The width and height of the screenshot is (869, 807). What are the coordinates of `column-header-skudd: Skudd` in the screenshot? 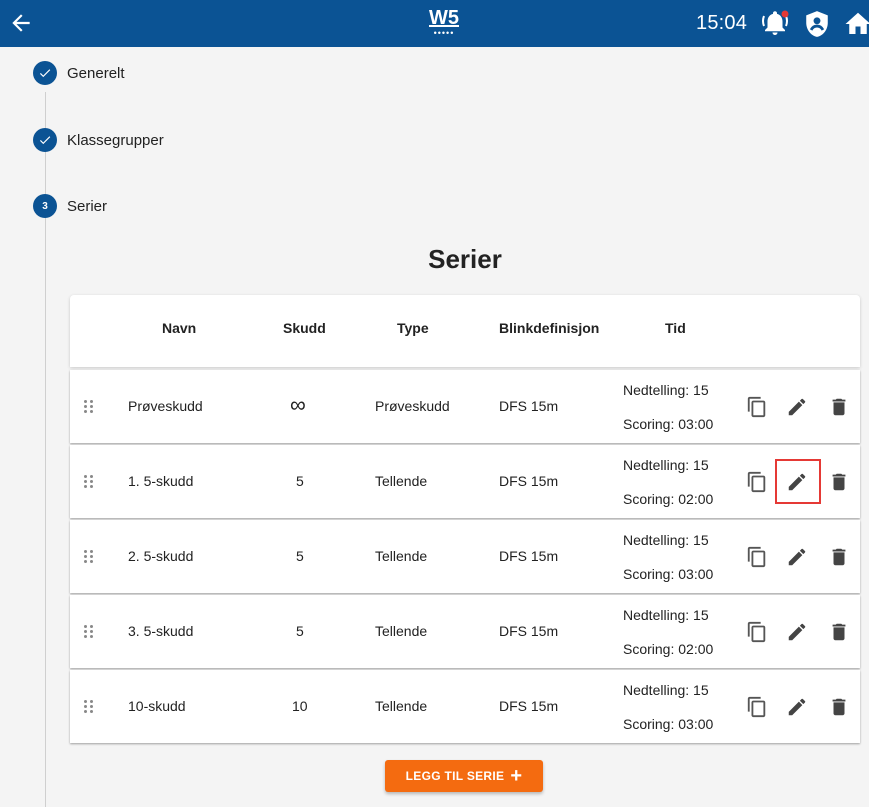 It's located at (304, 328).